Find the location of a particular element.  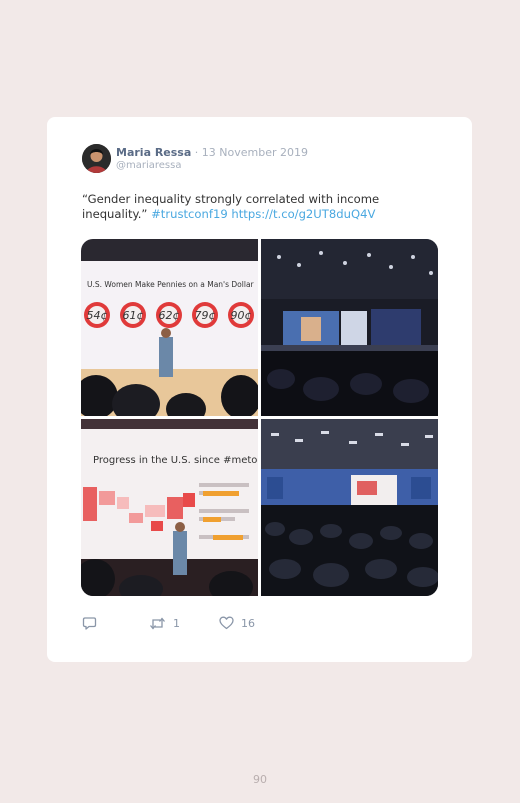

slide-value-3: 62¢ is located at coordinates (169, 315).